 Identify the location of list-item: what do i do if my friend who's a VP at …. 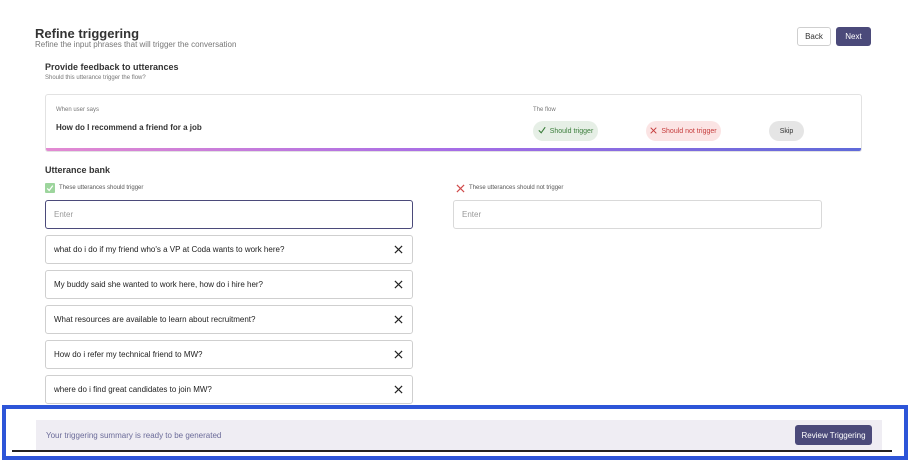
(229, 249).